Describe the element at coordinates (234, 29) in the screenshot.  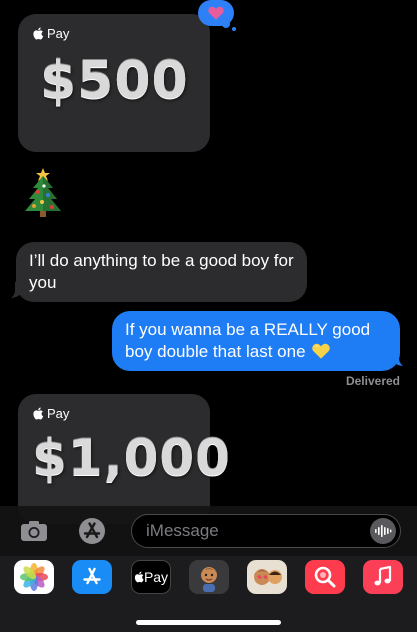
I see `tapback-tail-dot-small` at that location.